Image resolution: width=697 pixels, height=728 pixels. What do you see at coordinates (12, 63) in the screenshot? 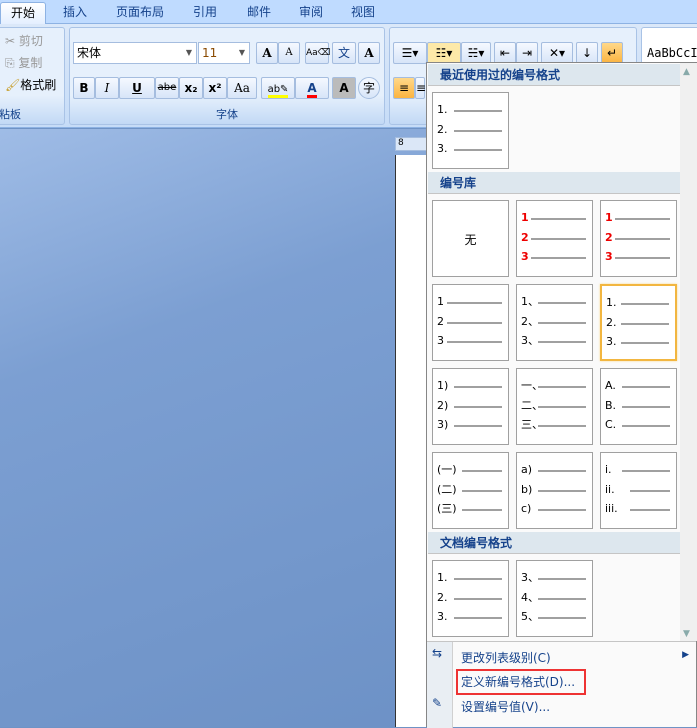
I see `copy-icon: ⎘` at bounding box center [12, 63].